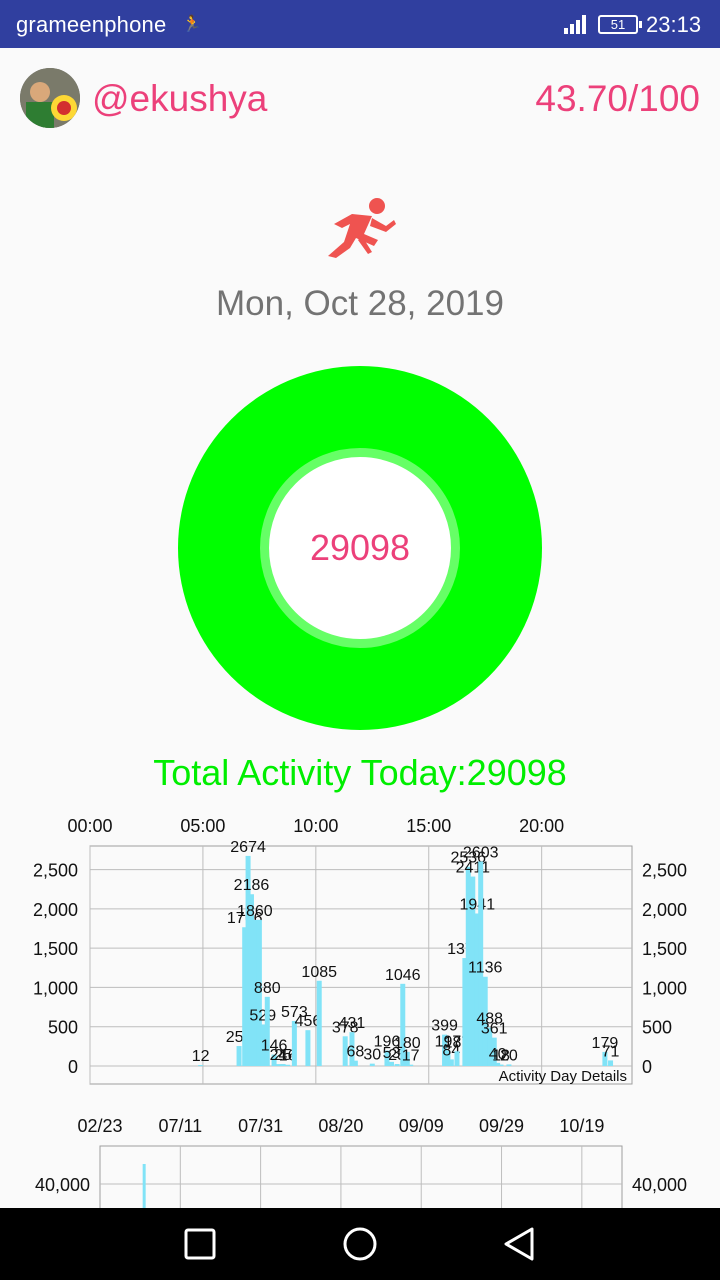 The width and height of the screenshot is (720, 1280). What do you see at coordinates (403, 975) in the screenshot?
I see `bar-value-label: 1046` at bounding box center [403, 975].